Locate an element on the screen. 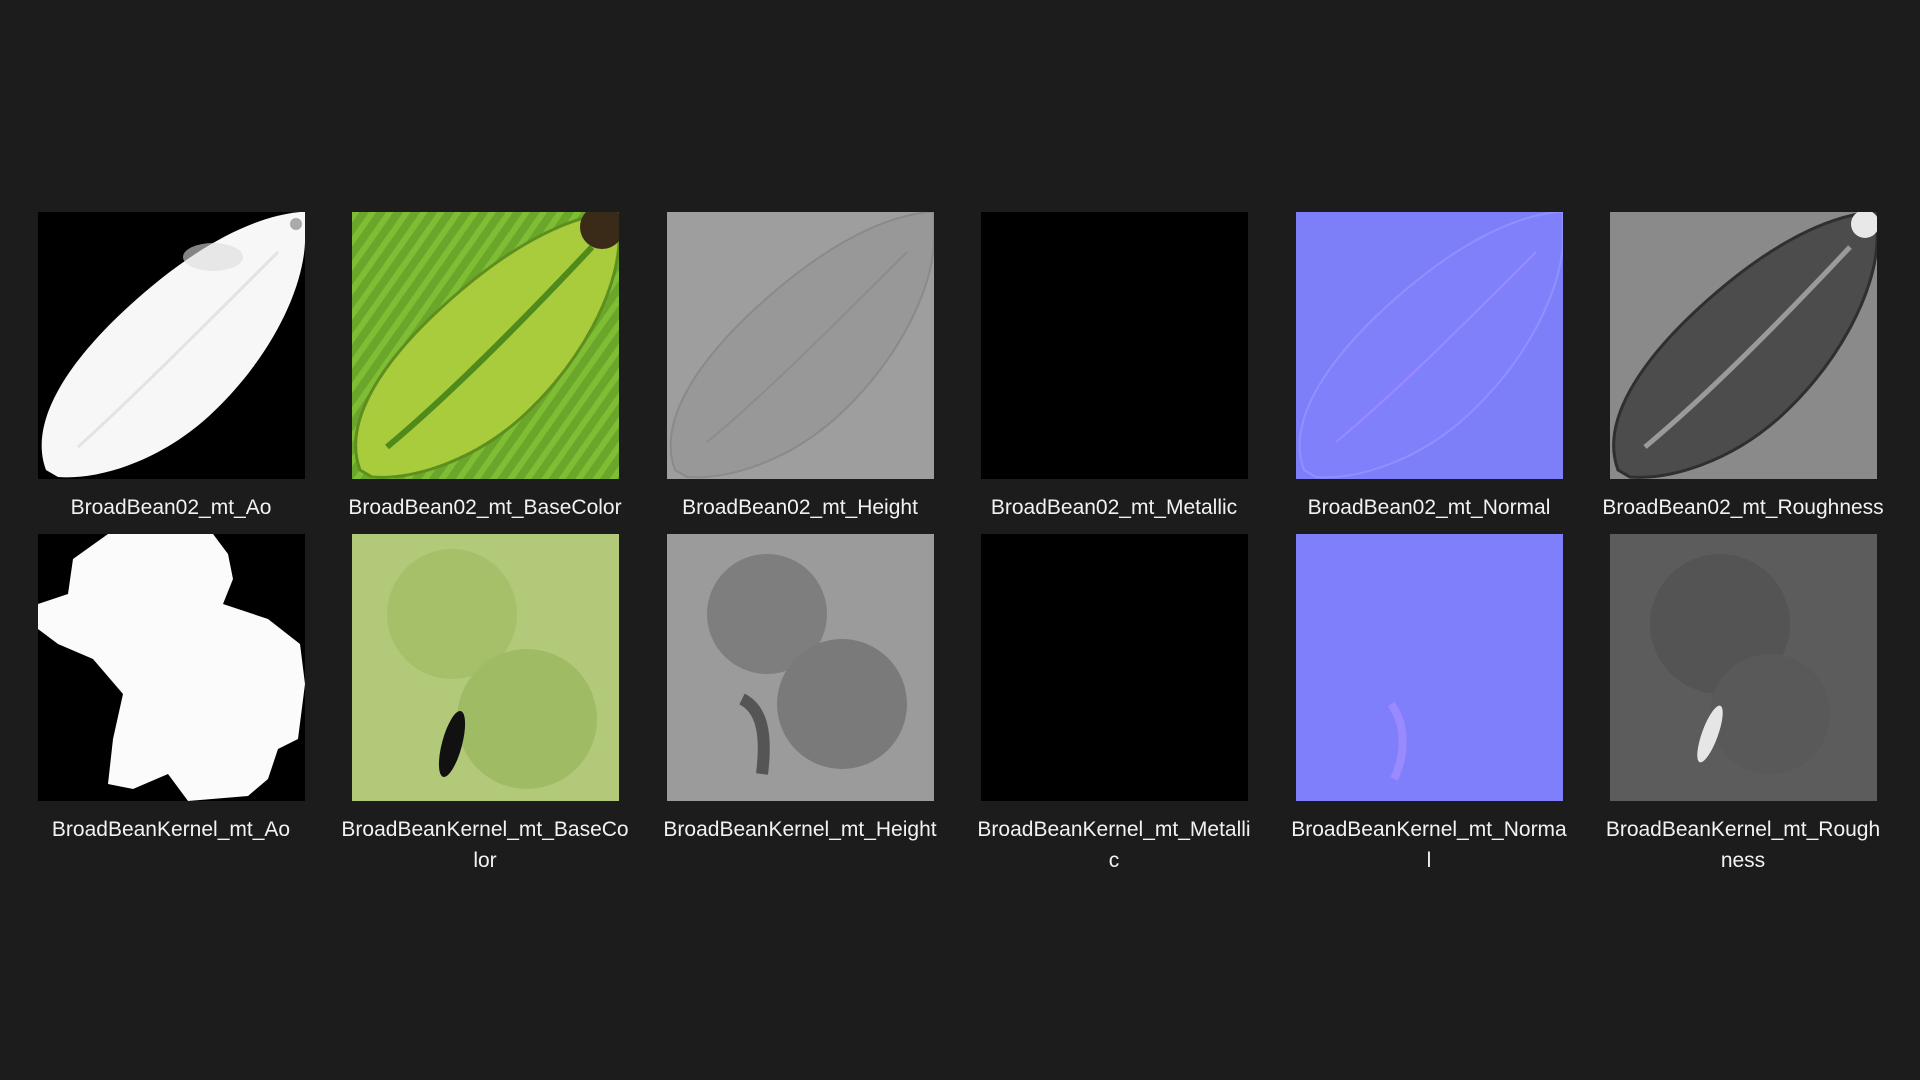  file-name: BroadBean02_mt_Roughness is located at coordinates (1743, 507).